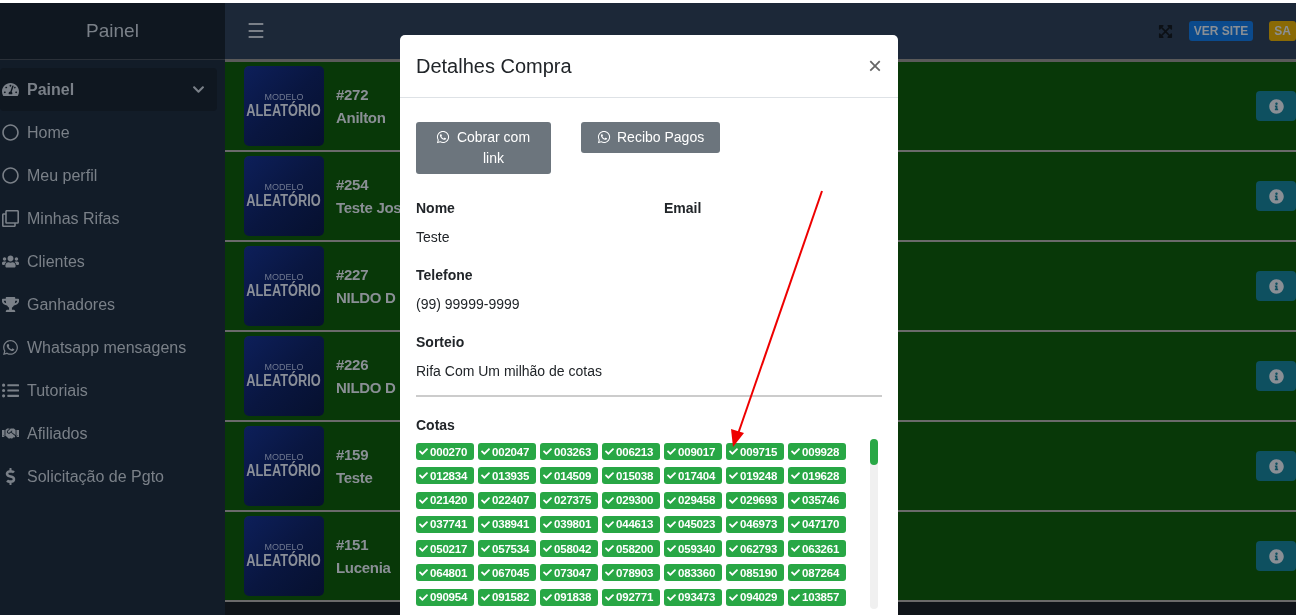  What do you see at coordinates (573, 548) in the screenshot?
I see `ticket-number: 058042` at bounding box center [573, 548].